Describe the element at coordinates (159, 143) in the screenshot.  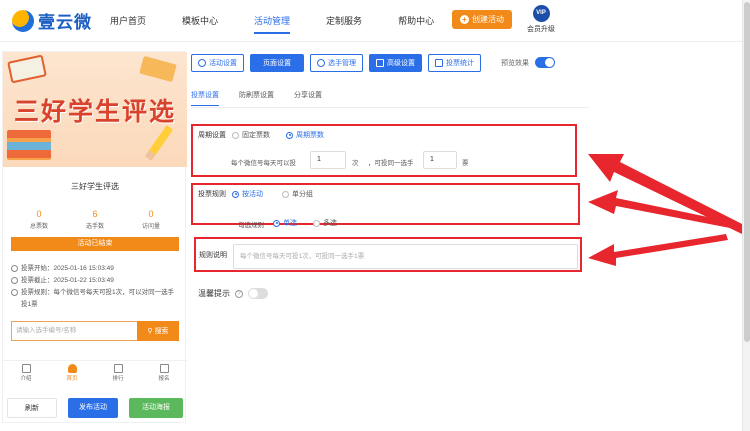
I see `pencil-icon` at that location.